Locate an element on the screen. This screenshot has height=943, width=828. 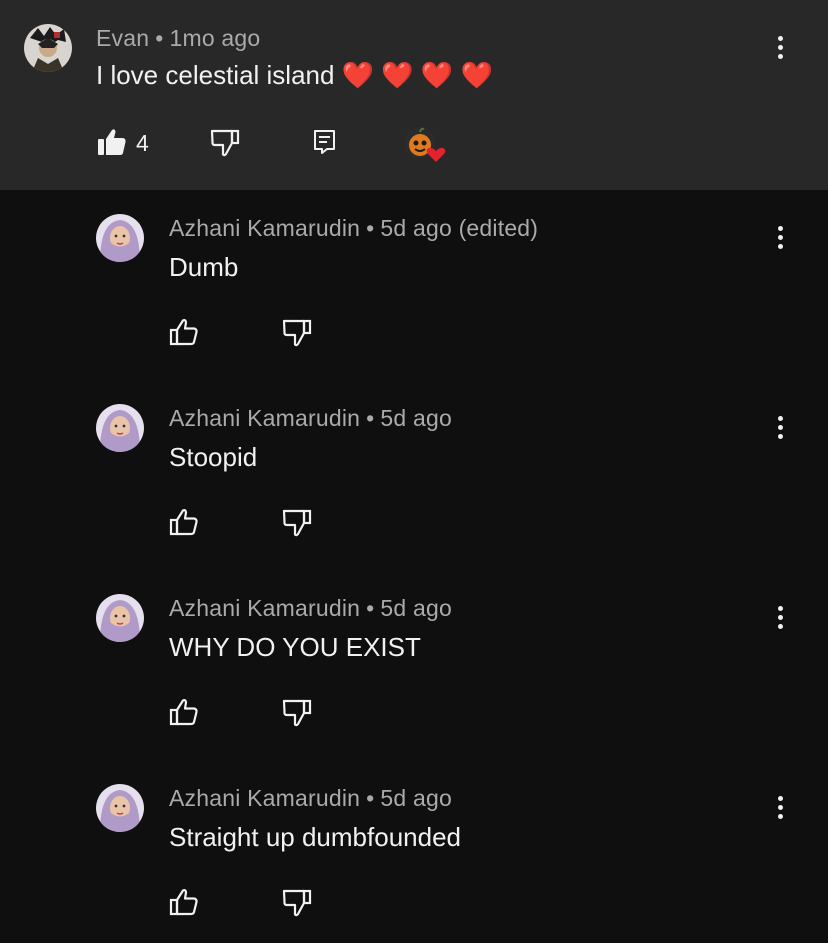
author-name: Evan is located at coordinates (122, 38).